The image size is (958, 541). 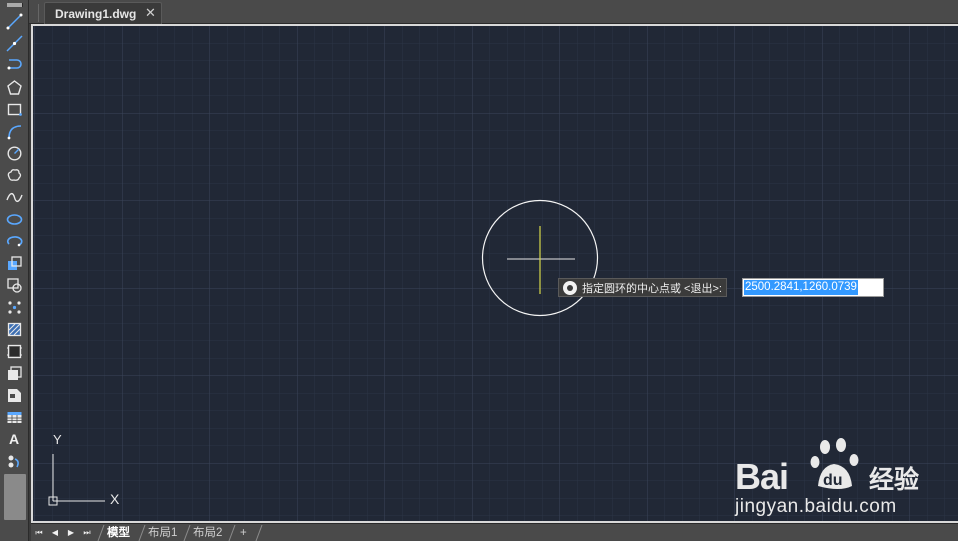 What do you see at coordinates (14, 131) in the screenshot?
I see `arc-icon` at bounding box center [14, 131].